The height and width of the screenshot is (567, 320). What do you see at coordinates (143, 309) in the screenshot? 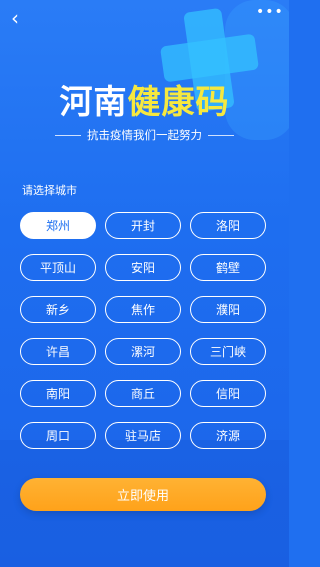
I see `city-button: 焦作` at bounding box center [143, 309].